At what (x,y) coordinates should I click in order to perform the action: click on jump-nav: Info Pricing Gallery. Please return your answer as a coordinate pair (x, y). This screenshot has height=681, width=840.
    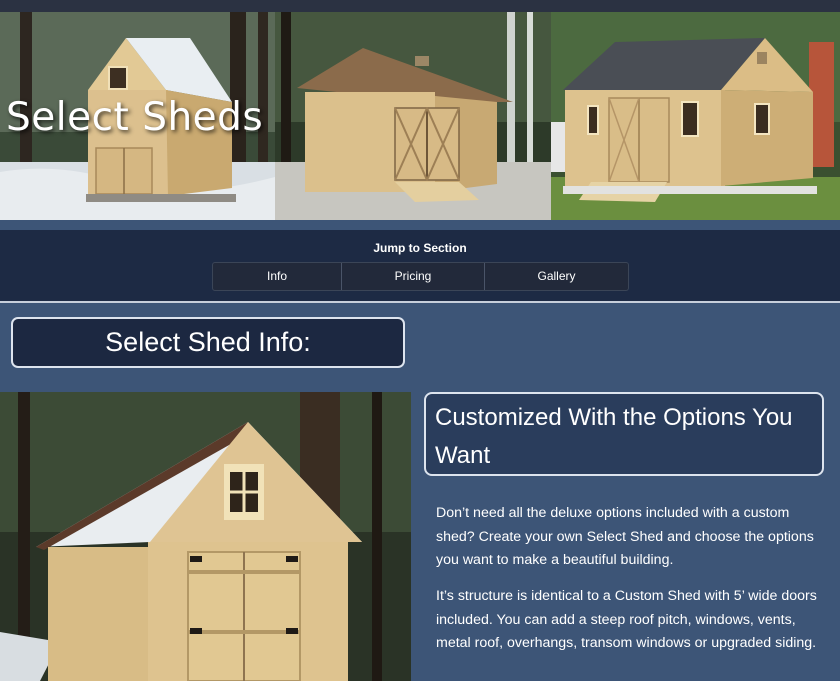
    Looking at the image, I should click on (420, 276).